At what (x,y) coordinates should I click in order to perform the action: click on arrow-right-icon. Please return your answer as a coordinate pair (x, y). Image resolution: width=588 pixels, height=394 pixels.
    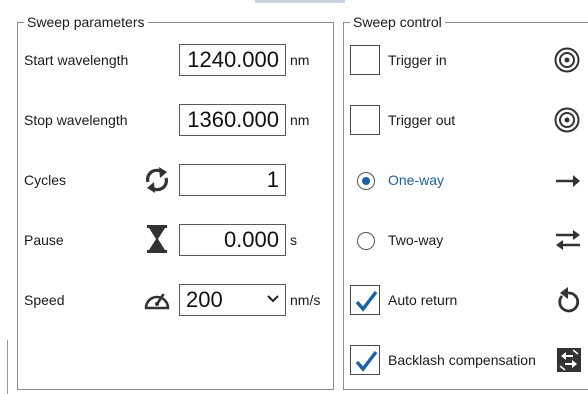
    Looking at the image, I should click on (568, 181).